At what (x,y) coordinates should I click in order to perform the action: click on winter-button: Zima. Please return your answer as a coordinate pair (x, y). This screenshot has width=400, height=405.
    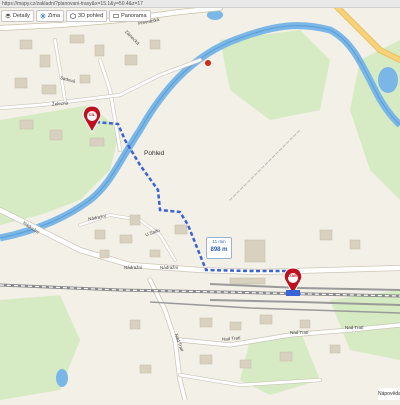
    Looking at the image, I should click on (50, 16).